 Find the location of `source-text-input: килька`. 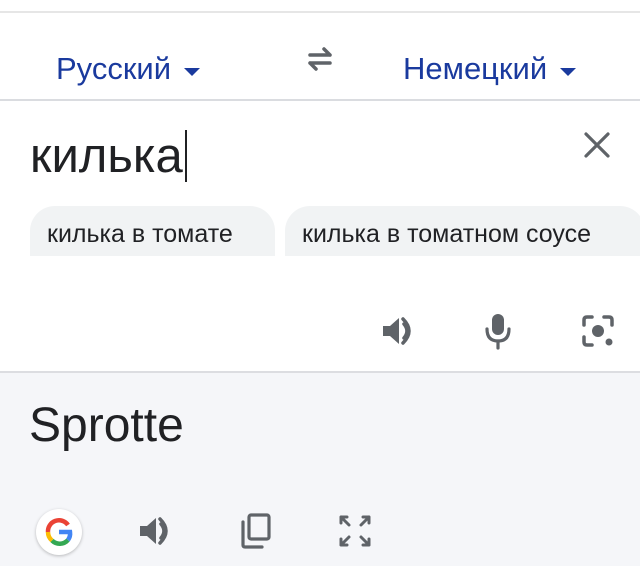

source-text-input: килька is located at coordinates (108, 156).